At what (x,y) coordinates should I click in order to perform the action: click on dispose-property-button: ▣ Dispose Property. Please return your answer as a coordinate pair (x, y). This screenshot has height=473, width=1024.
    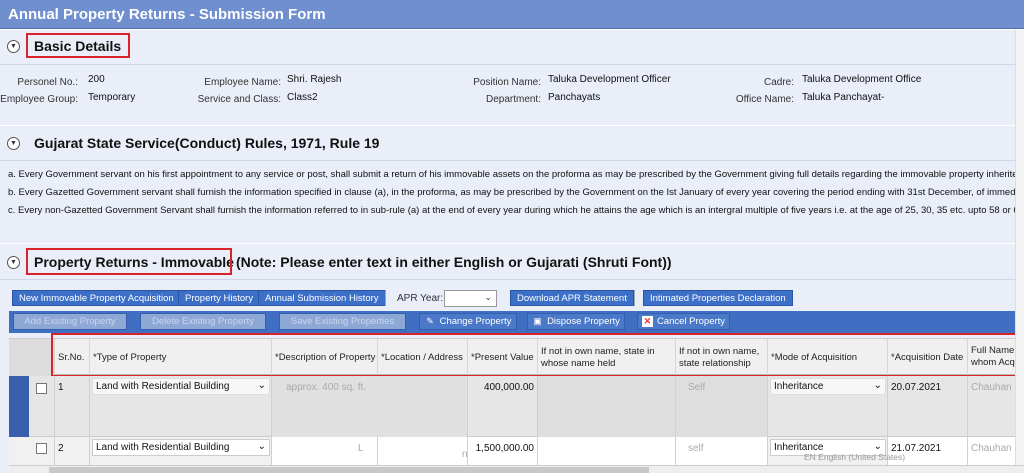
    Looking at the image, I should click on (576, 321).